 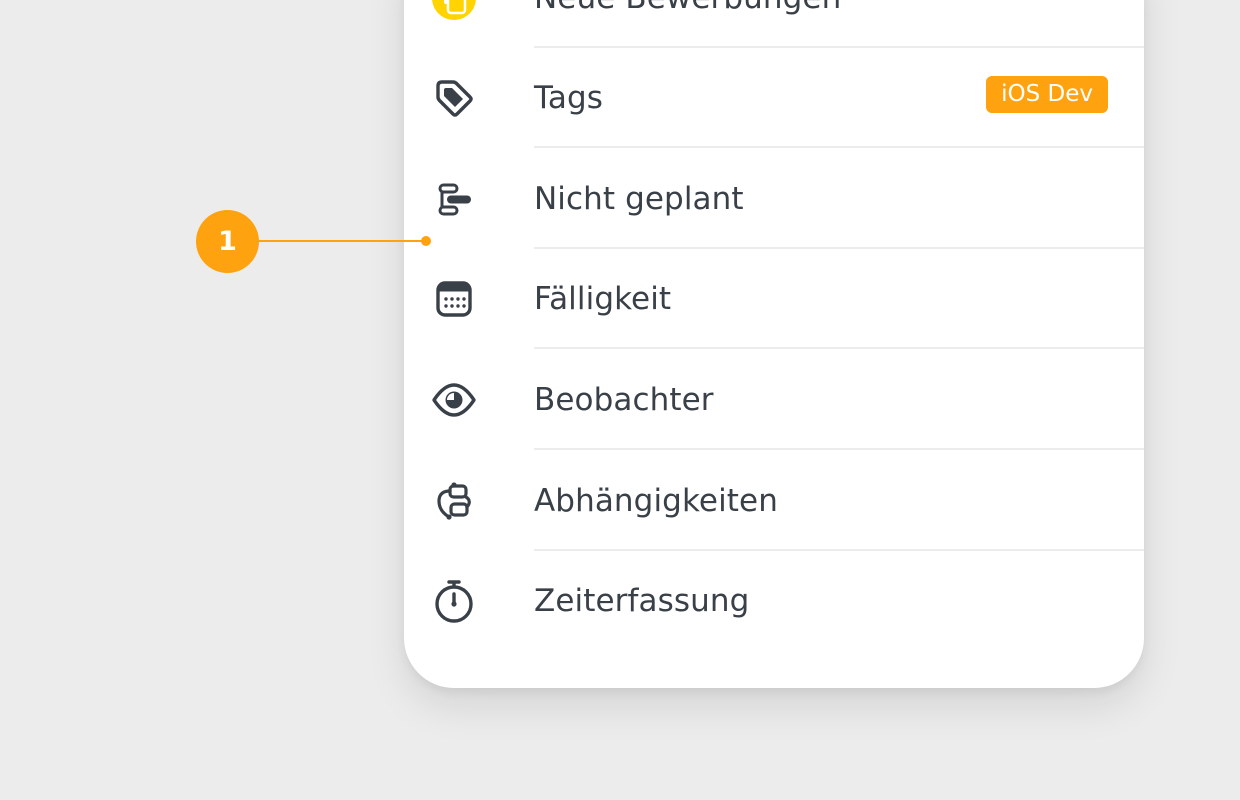 What do you see at coordinates (774, 199) in the screenshot?
I see `menu-item-nicht-geplant: Nicht geplant` at bounding box center [774, 199].